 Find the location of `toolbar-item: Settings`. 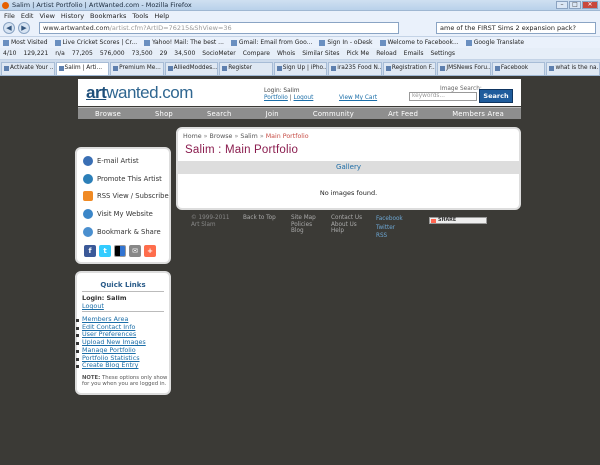

toolbar-item: Settings is located at coordinates (442, 53).